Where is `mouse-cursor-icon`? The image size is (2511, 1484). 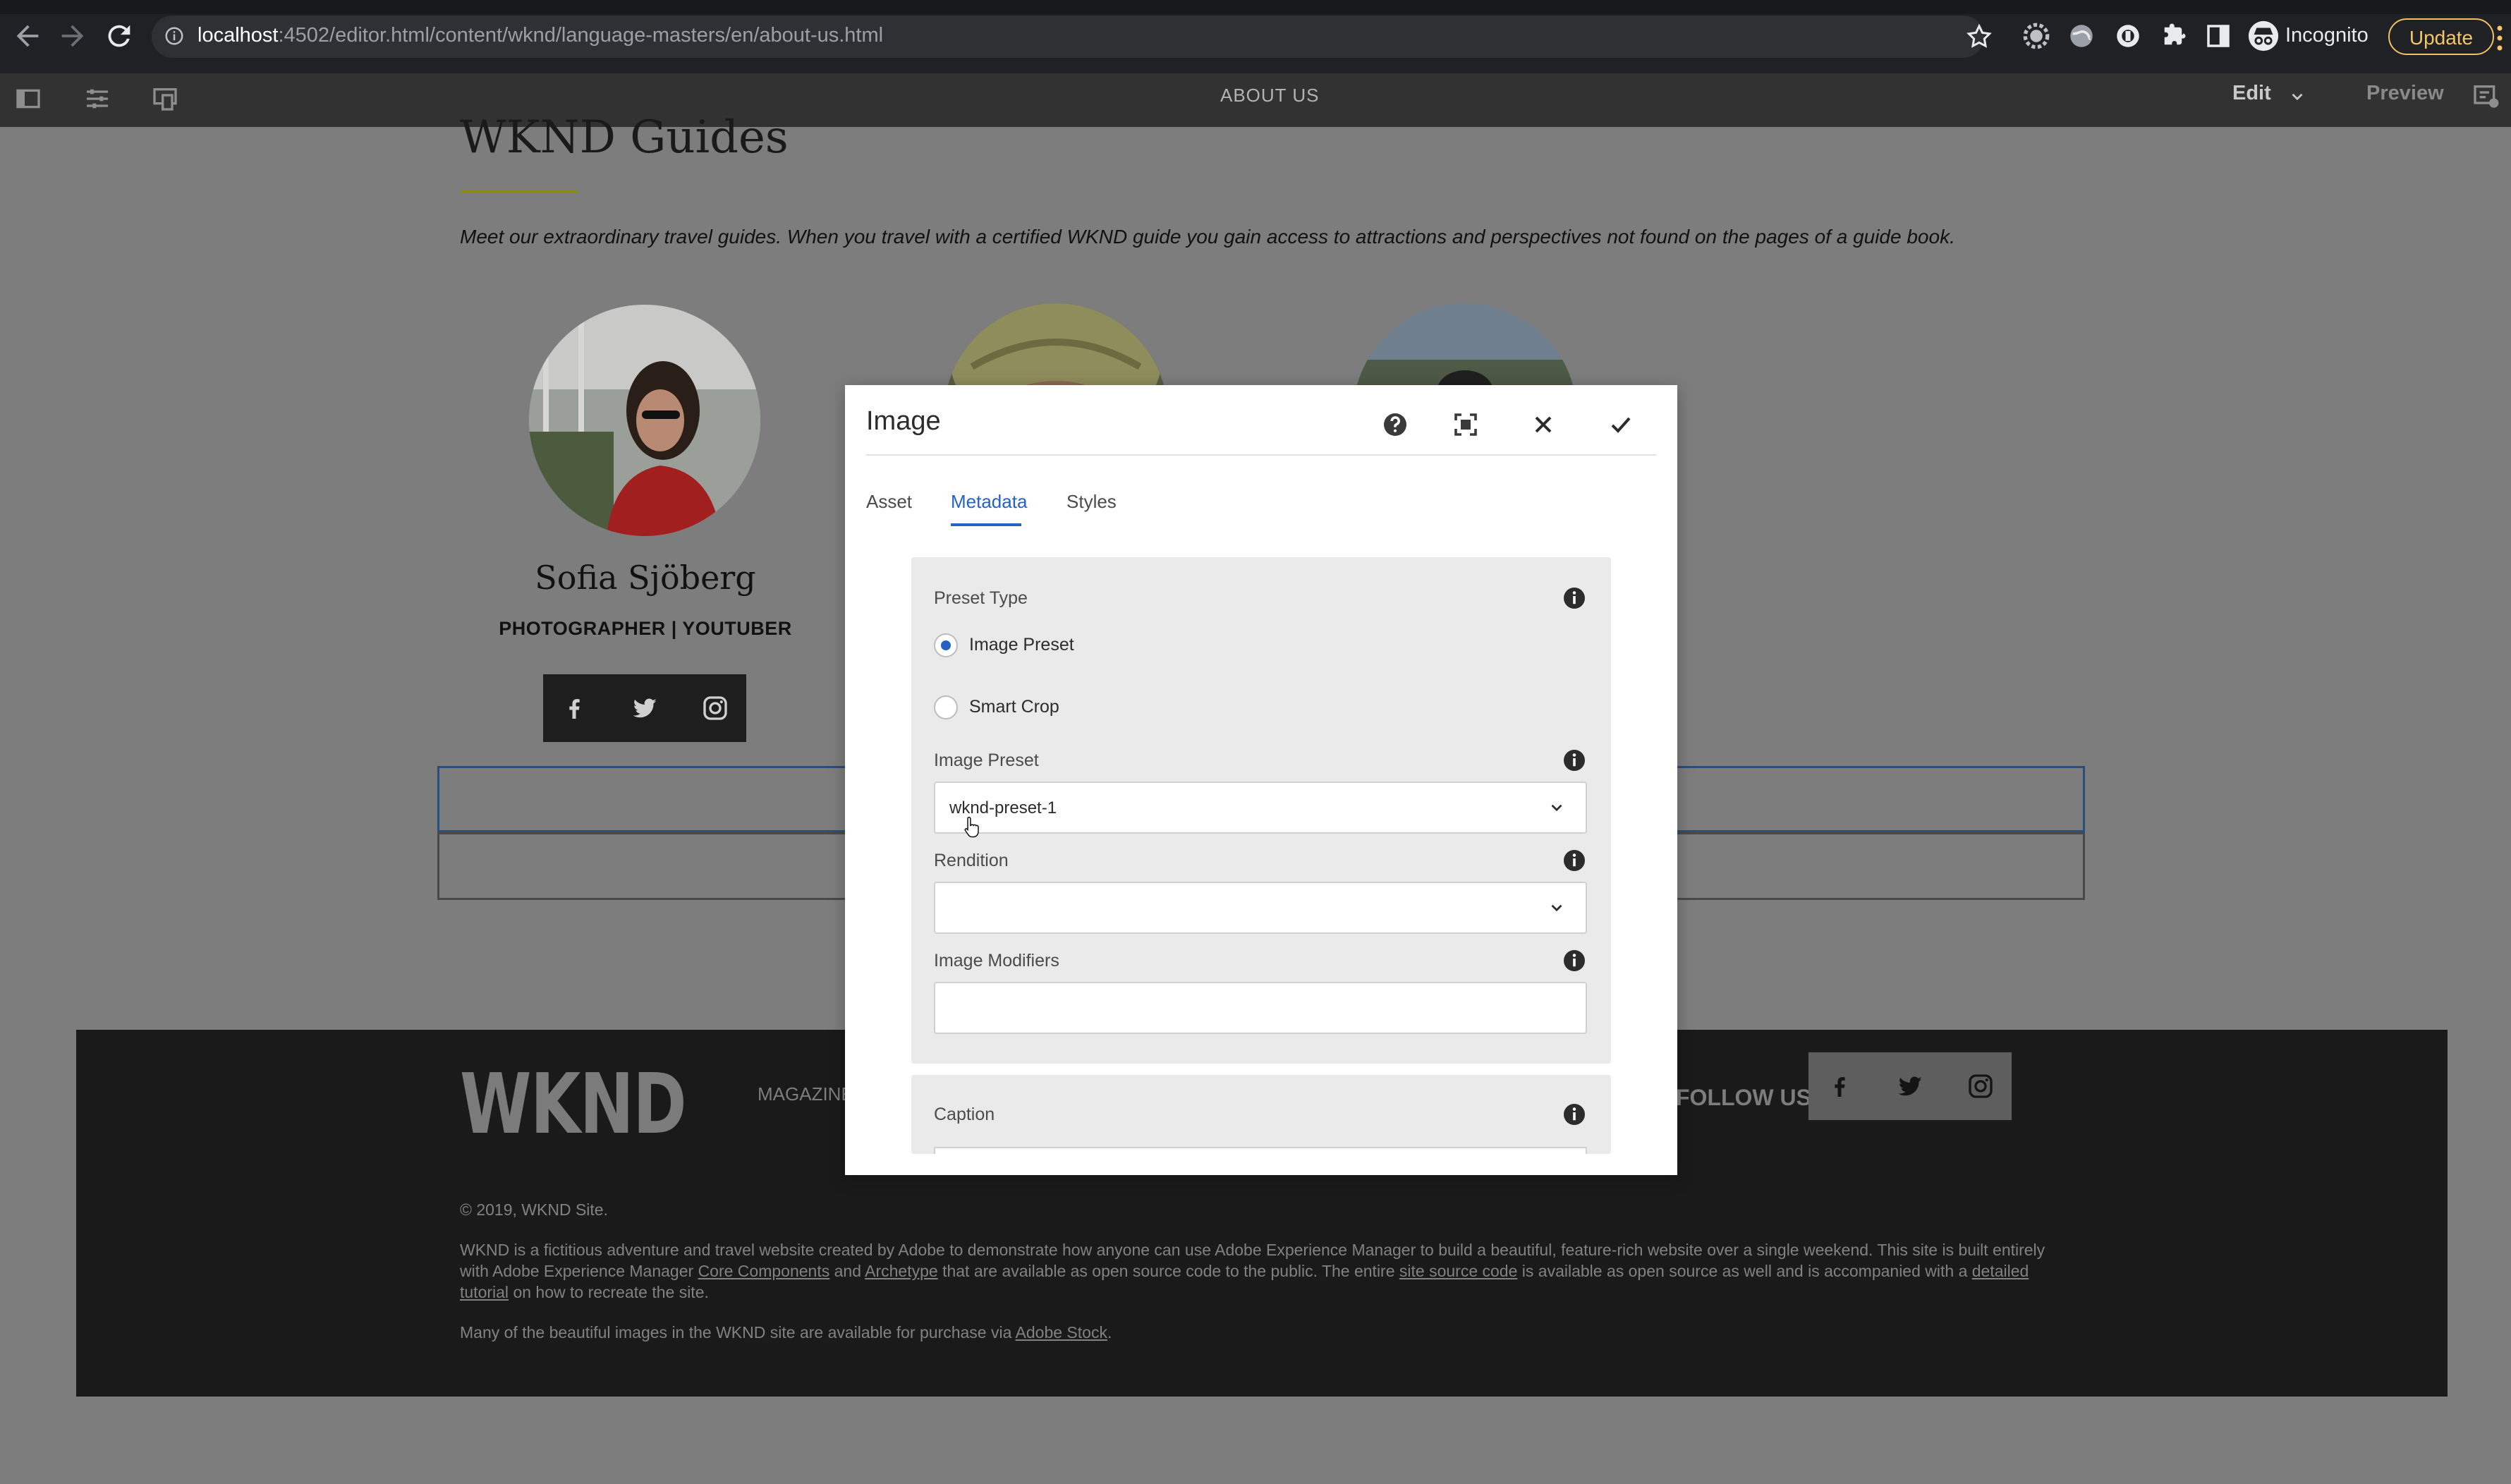 mouse-cursor-icon is located at coordinates (971, 827).